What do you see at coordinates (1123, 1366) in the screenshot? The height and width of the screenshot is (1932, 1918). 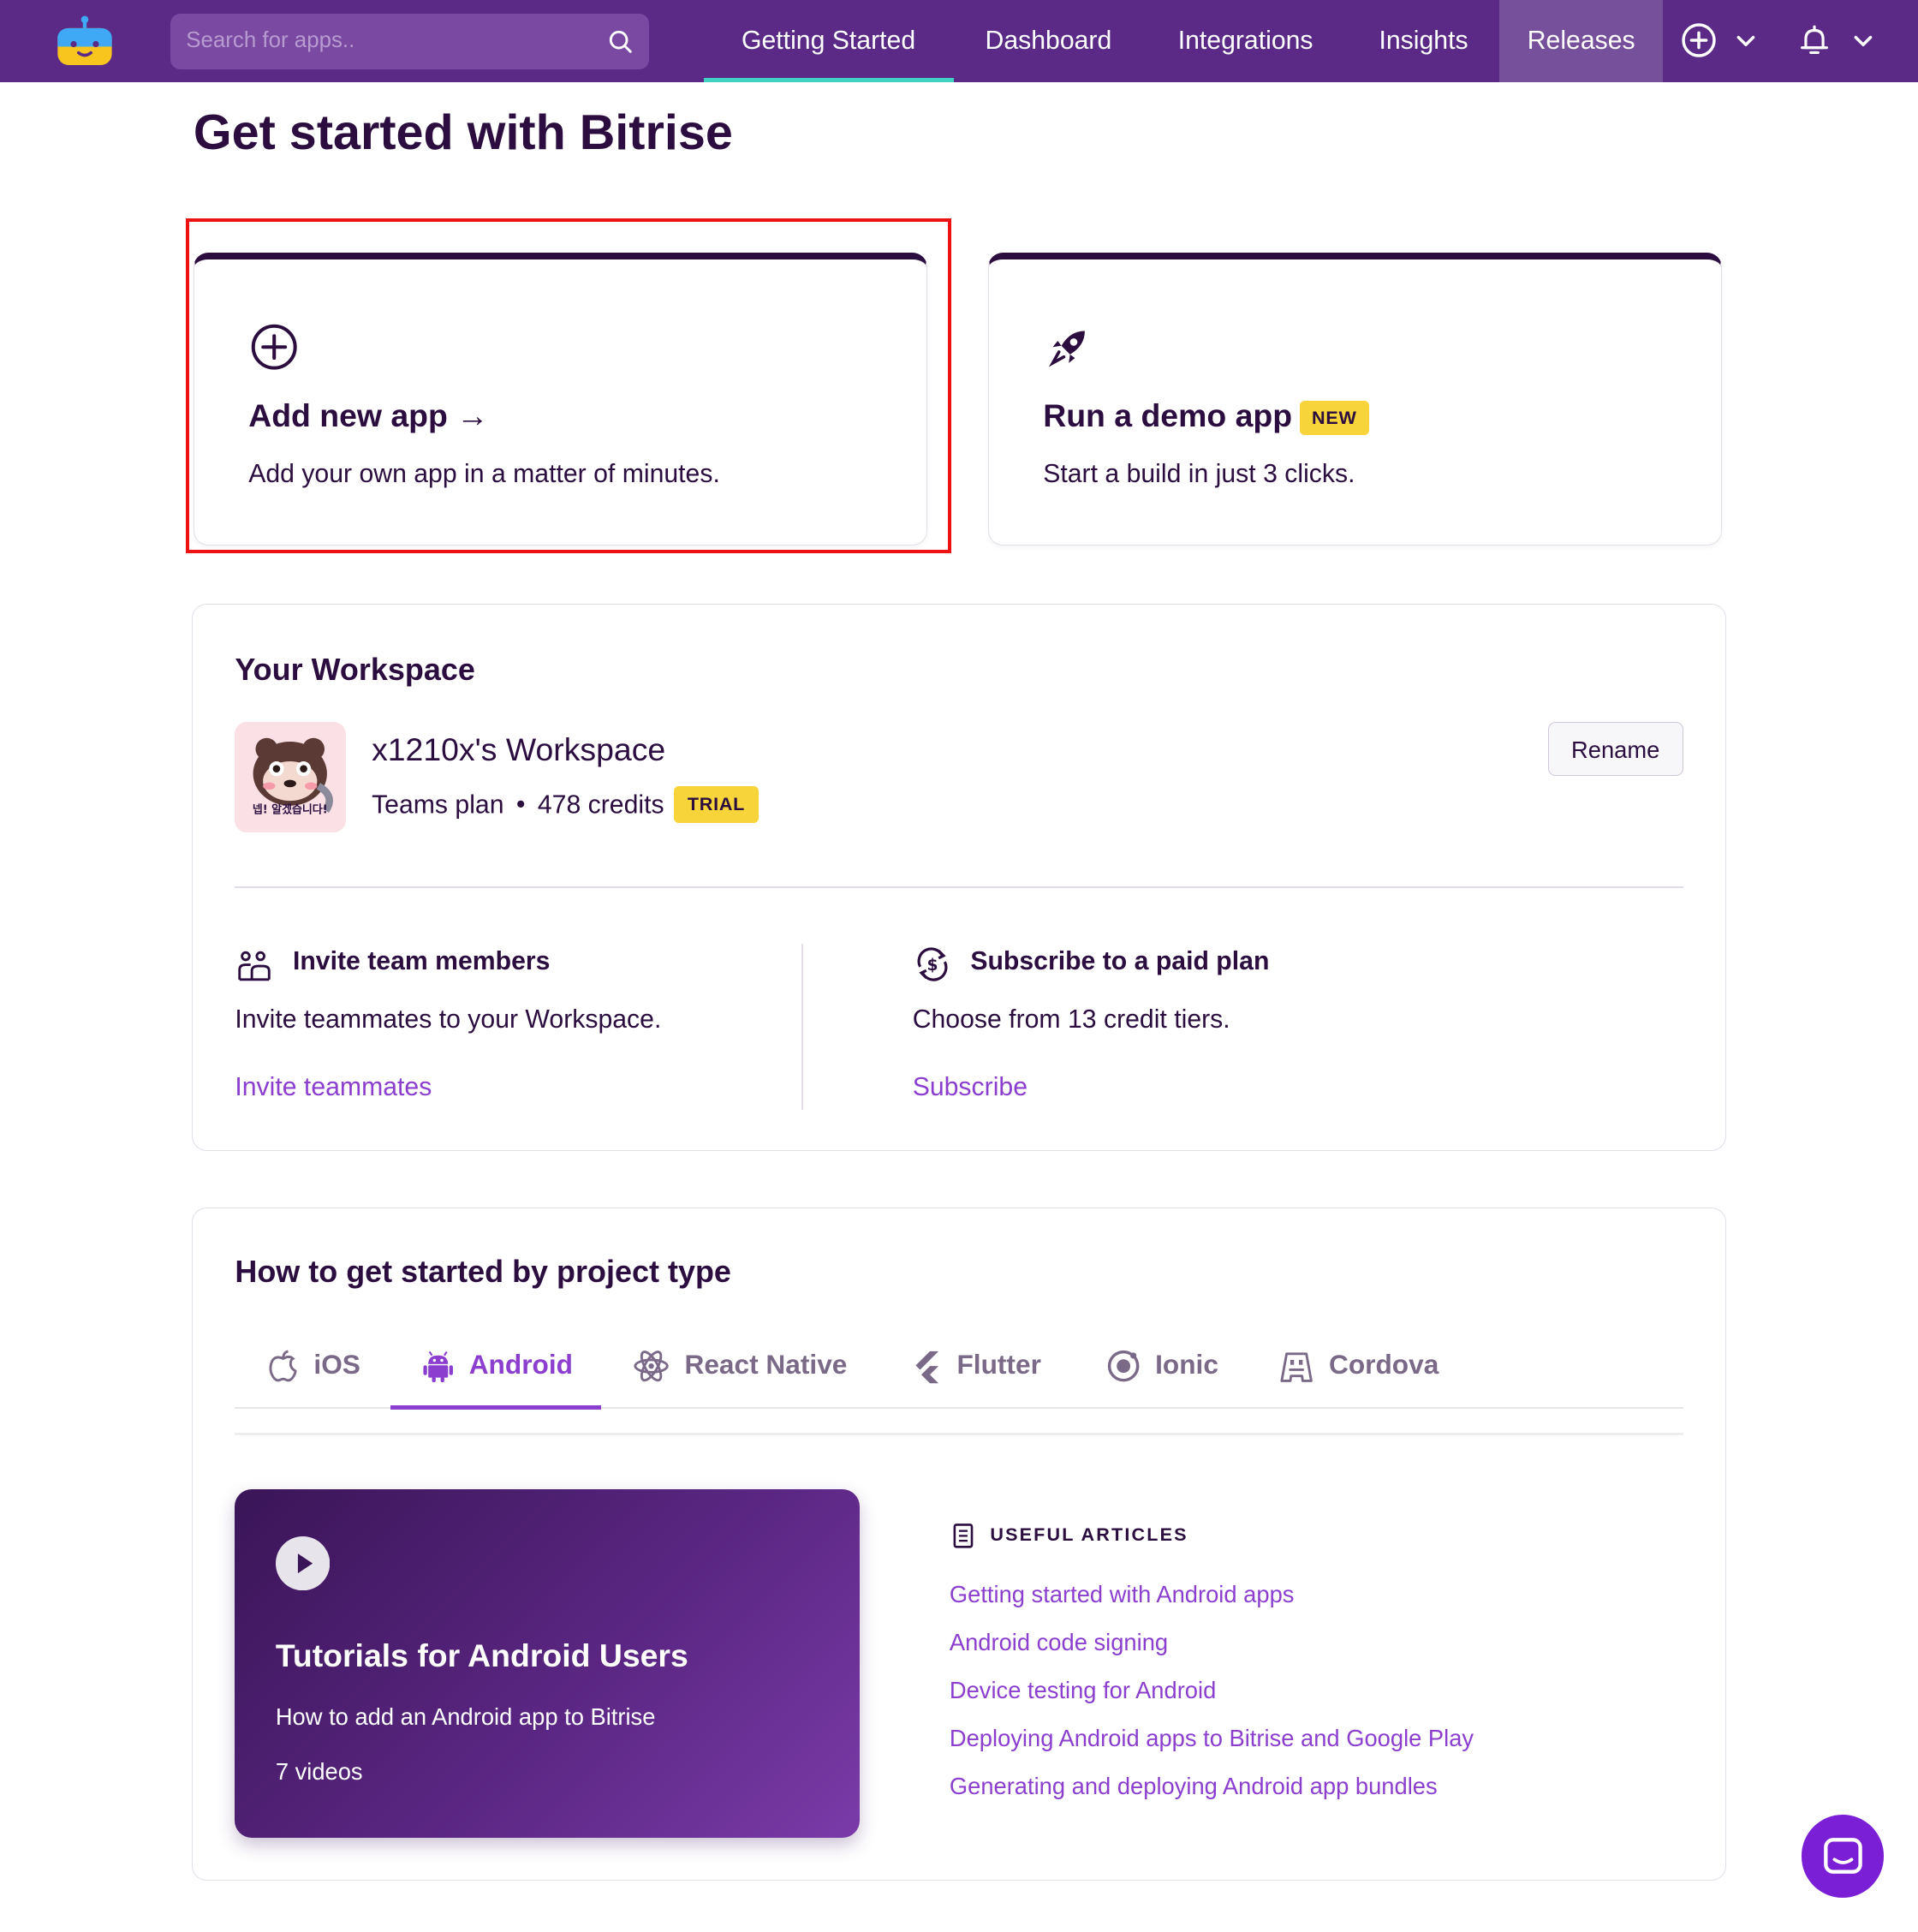 I see `ionic-icon` at bounding box center [1123, 1366].